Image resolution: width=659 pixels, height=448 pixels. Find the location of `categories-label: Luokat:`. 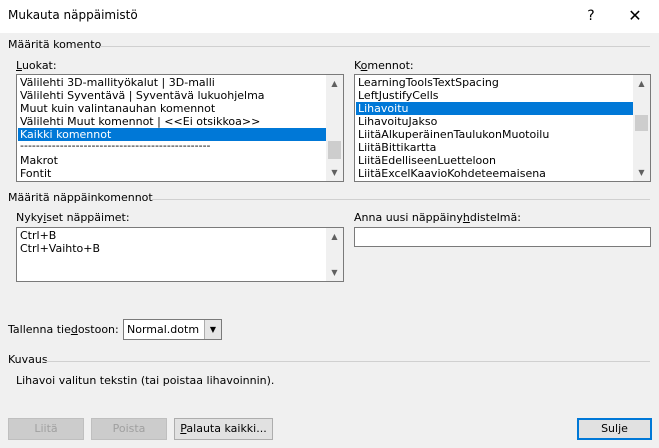

categories-label: Luokat: is located at coordinates (36, 65).